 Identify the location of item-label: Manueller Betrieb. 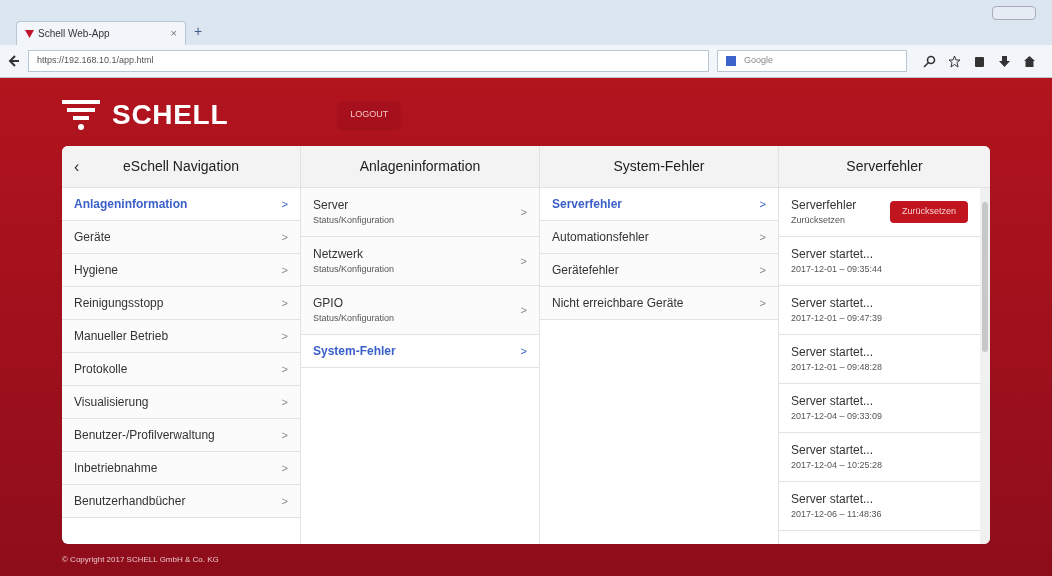
(121, 336).